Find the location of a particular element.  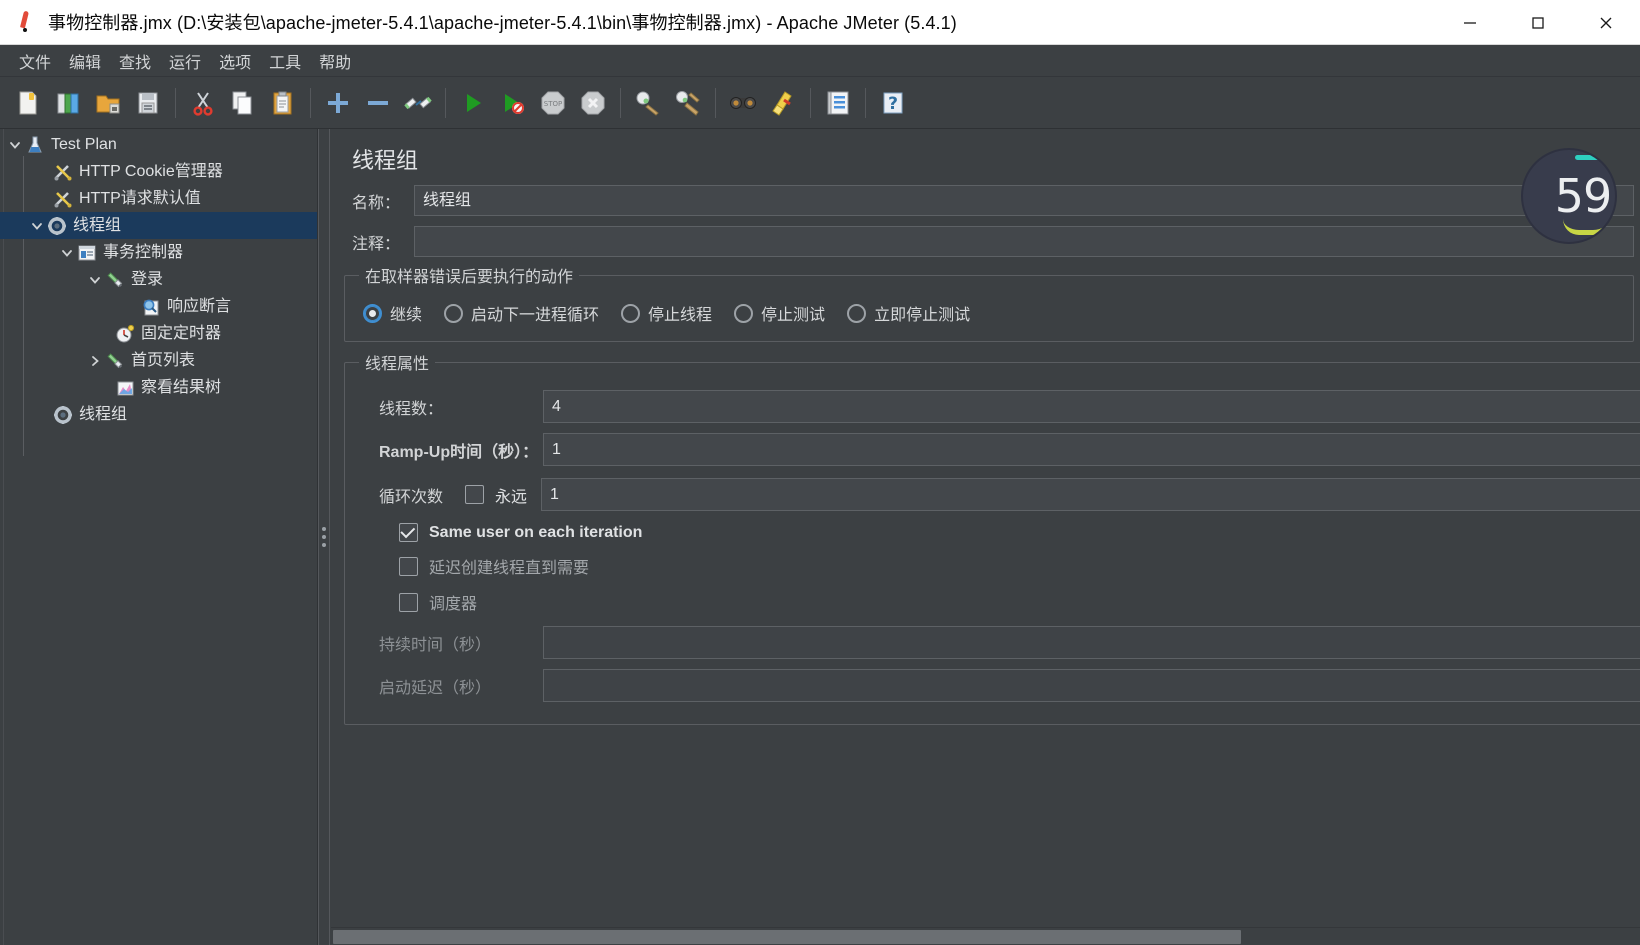

tree-node-thread-group-selected: 线程组 is located at coordinates (158, 225).